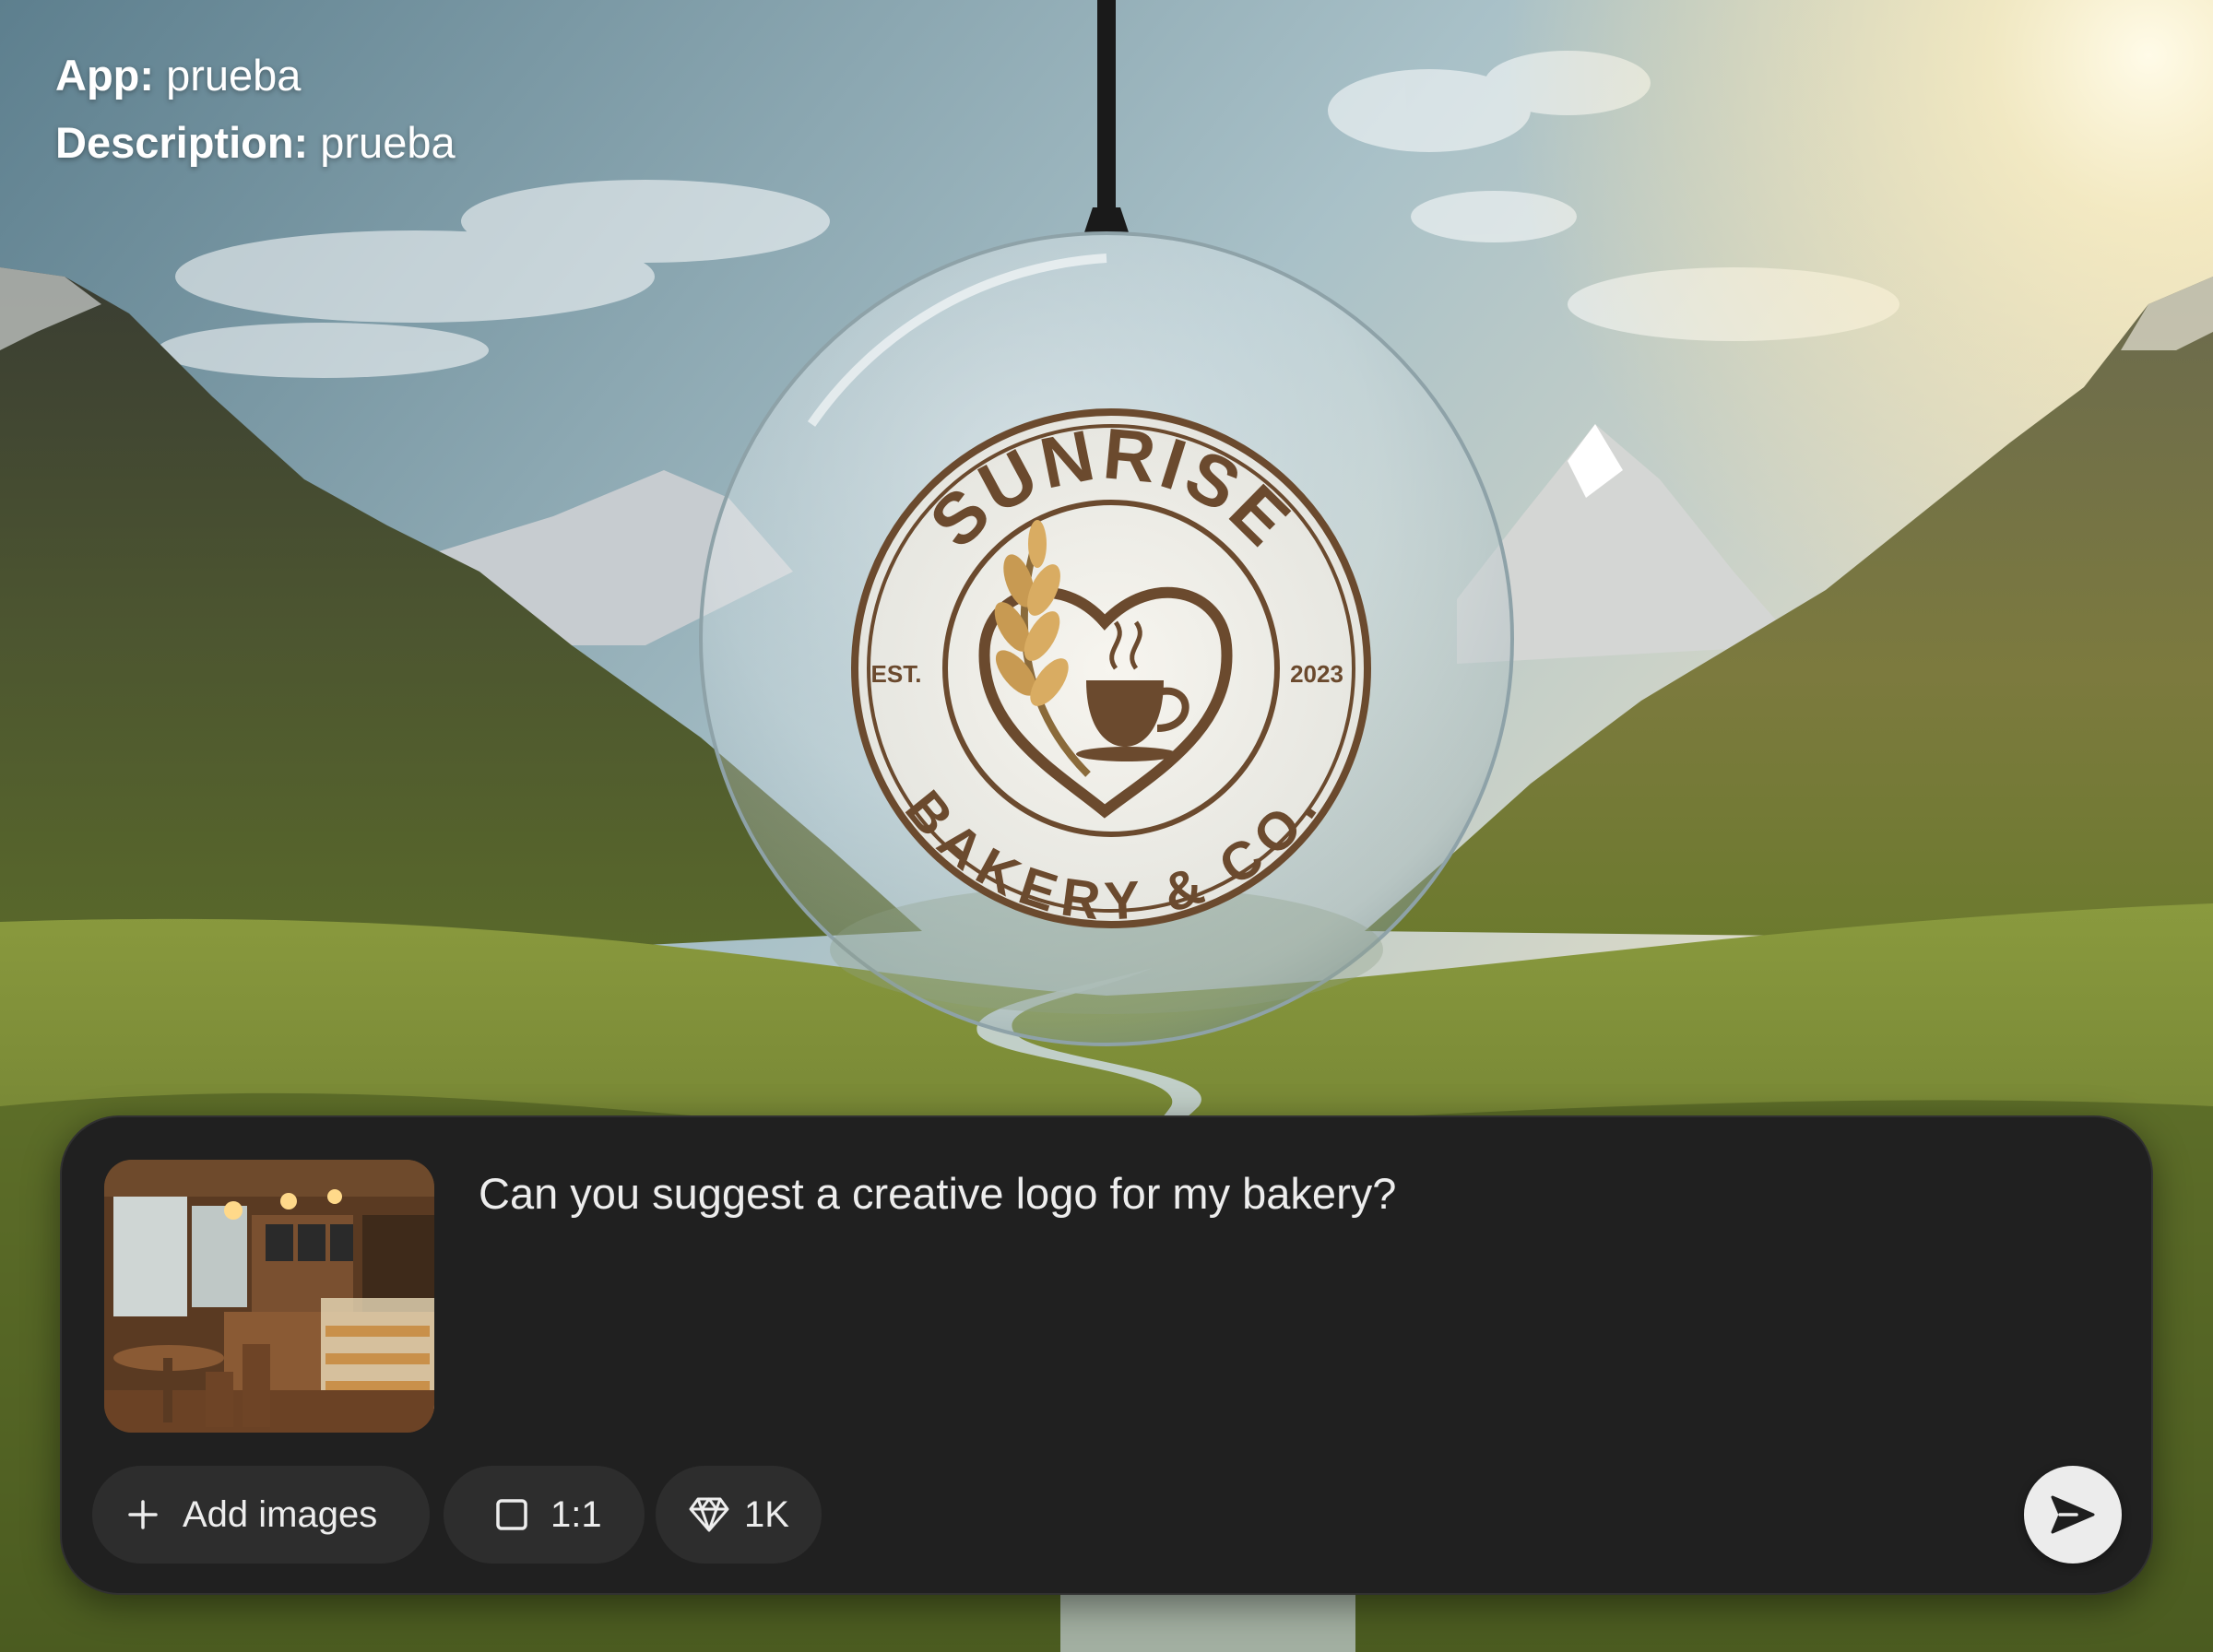 The image size is (2213, 1652). Describe the element at coordinates (766, 1514) in the screenshot. I see `resolution-label: 1K` at that location.